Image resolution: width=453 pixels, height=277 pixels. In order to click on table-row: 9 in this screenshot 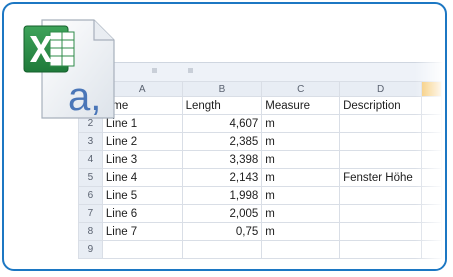, I will do `click(260, 249)`.